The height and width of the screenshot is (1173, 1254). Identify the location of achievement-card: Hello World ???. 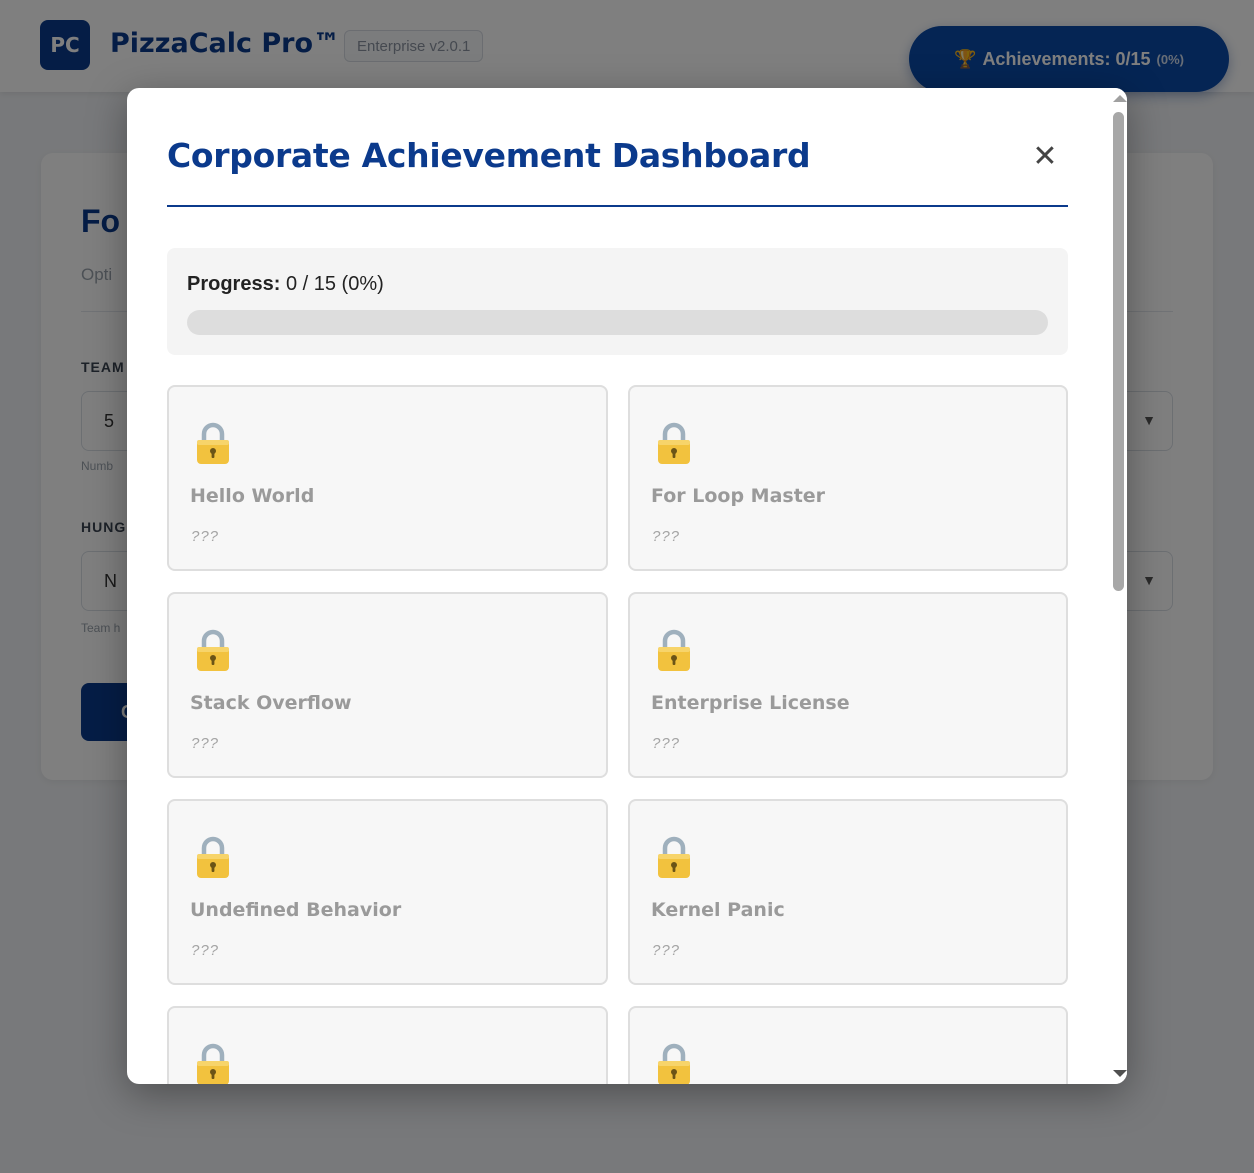
(387, 478).